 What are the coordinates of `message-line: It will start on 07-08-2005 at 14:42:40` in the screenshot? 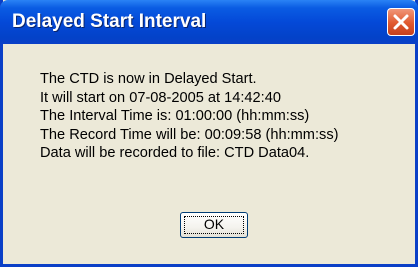 It's located at (160, 97).